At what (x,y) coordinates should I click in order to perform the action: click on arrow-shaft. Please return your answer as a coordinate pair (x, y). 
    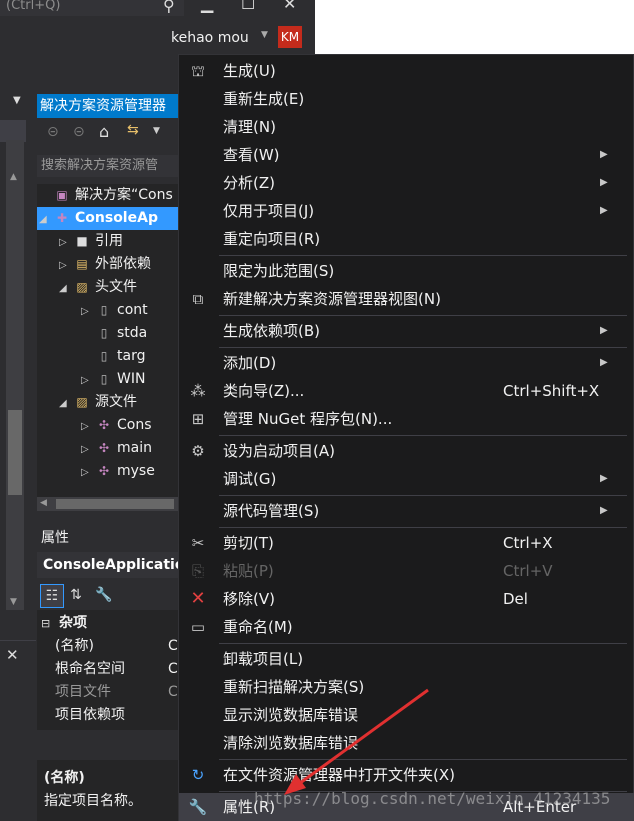
    Looking at the image, I should click on (362, 738).